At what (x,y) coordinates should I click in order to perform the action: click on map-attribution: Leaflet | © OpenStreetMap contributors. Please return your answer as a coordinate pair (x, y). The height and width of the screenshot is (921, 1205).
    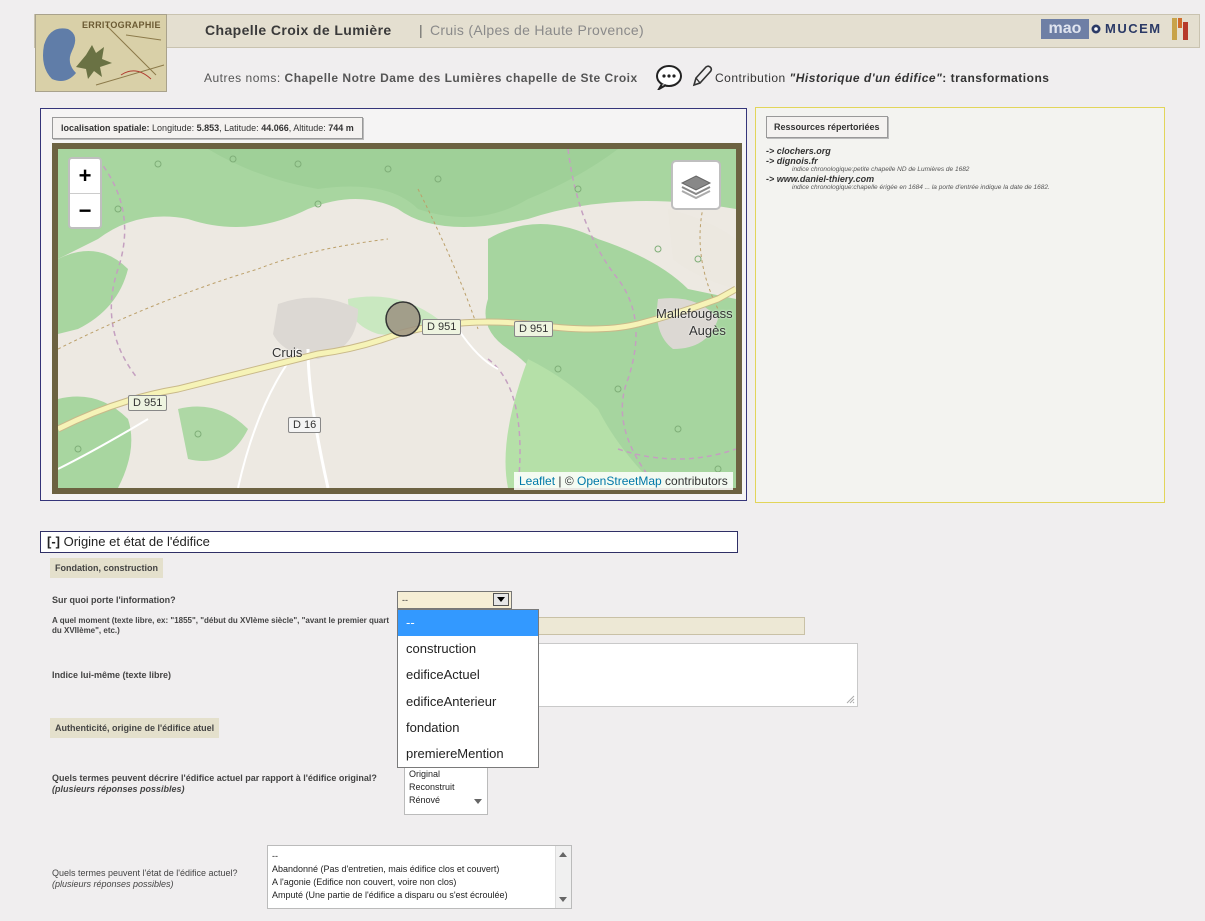
    Looking at the image, I should click on (623, 481).